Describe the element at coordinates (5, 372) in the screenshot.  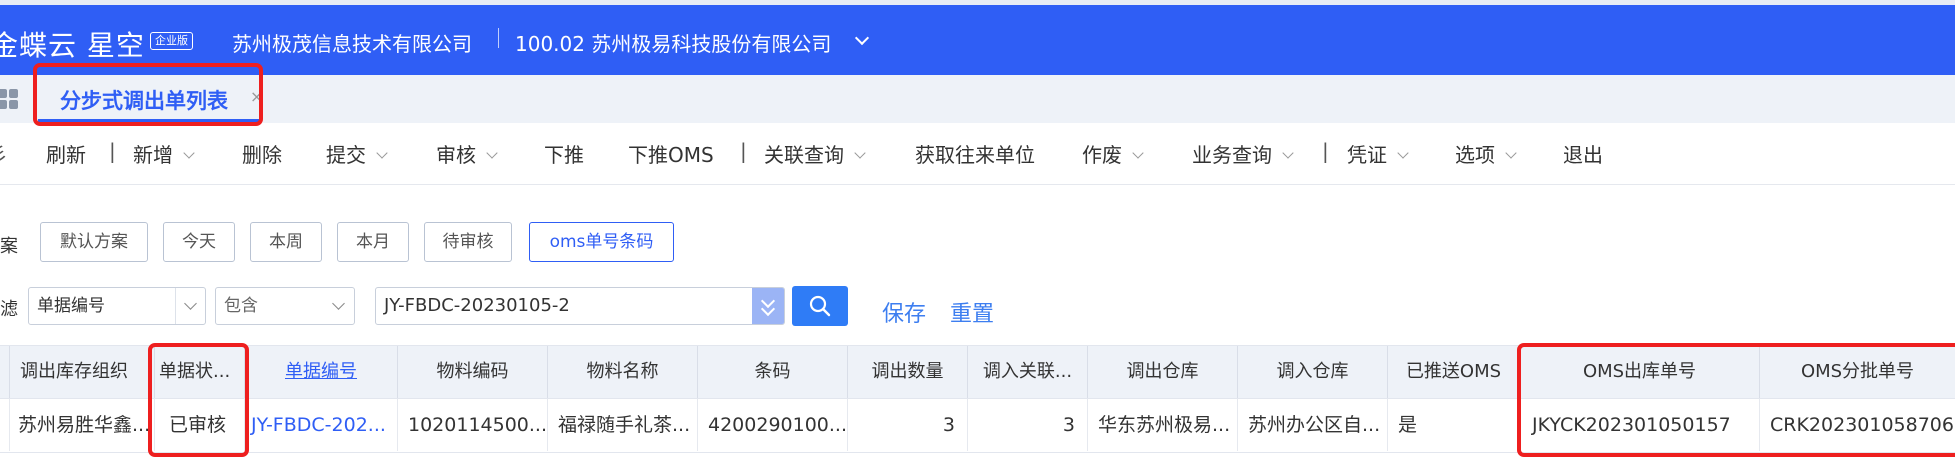
I see `grid-header-clipped` at that location.